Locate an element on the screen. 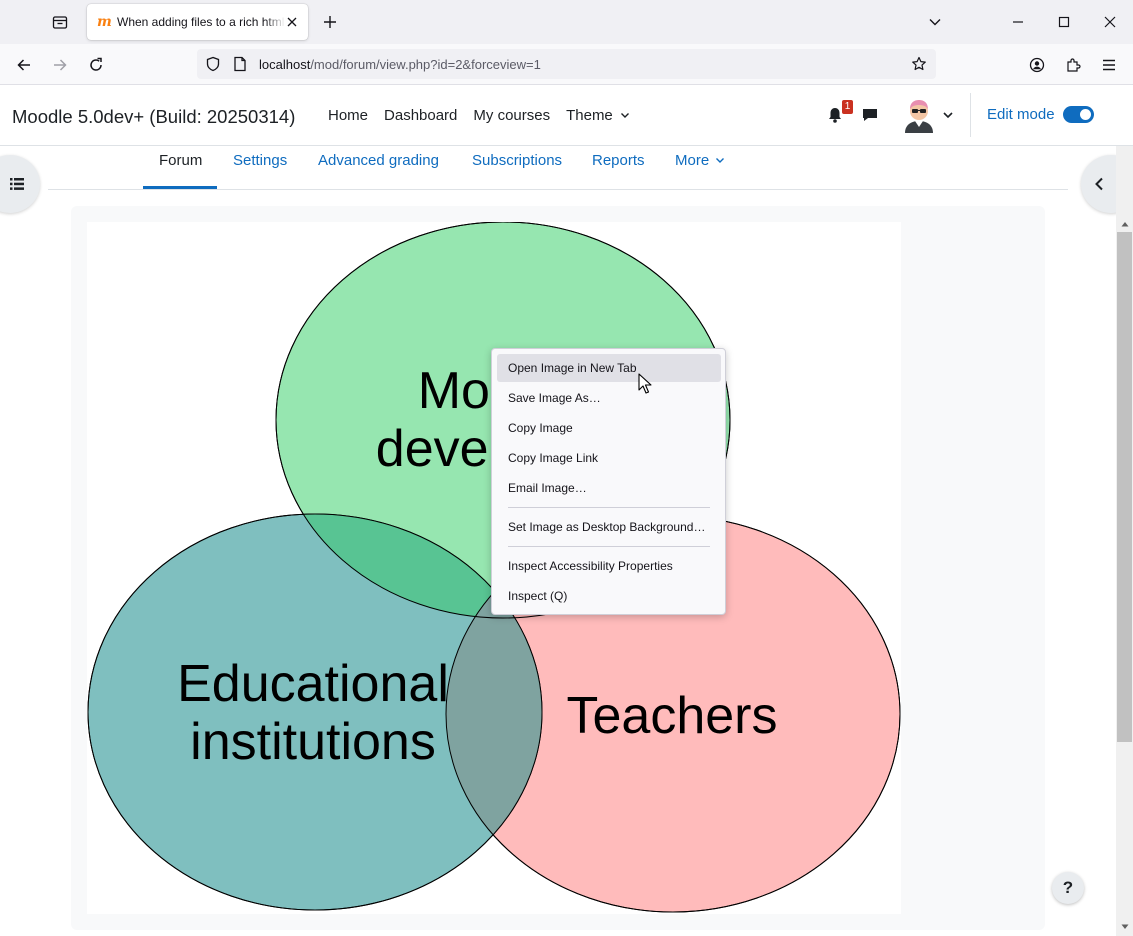 The height and width of the screenshot is (936, 1133). nav-home: Home is located at coordinates (348, 115).